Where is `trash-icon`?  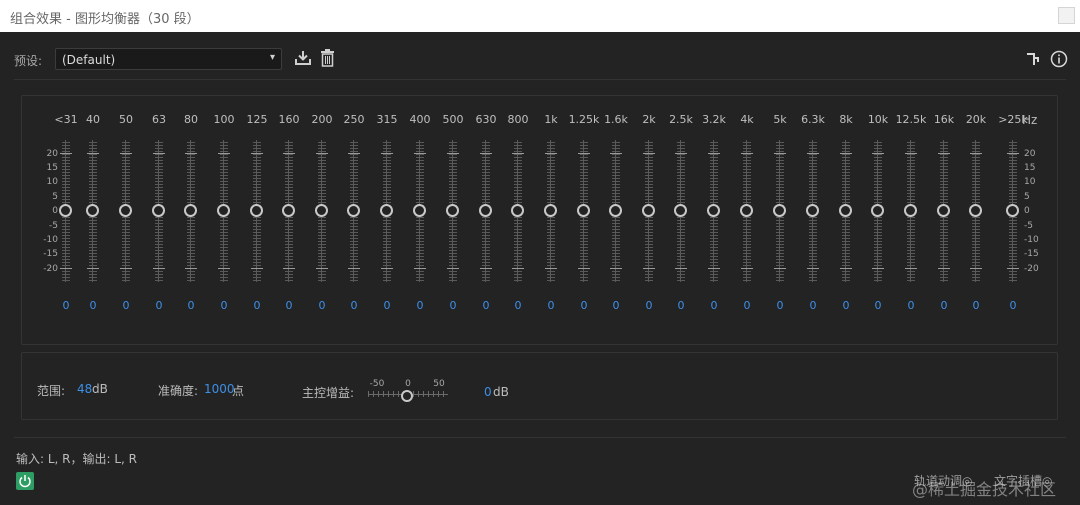 trash-icon is located at coordinates (327, 58).